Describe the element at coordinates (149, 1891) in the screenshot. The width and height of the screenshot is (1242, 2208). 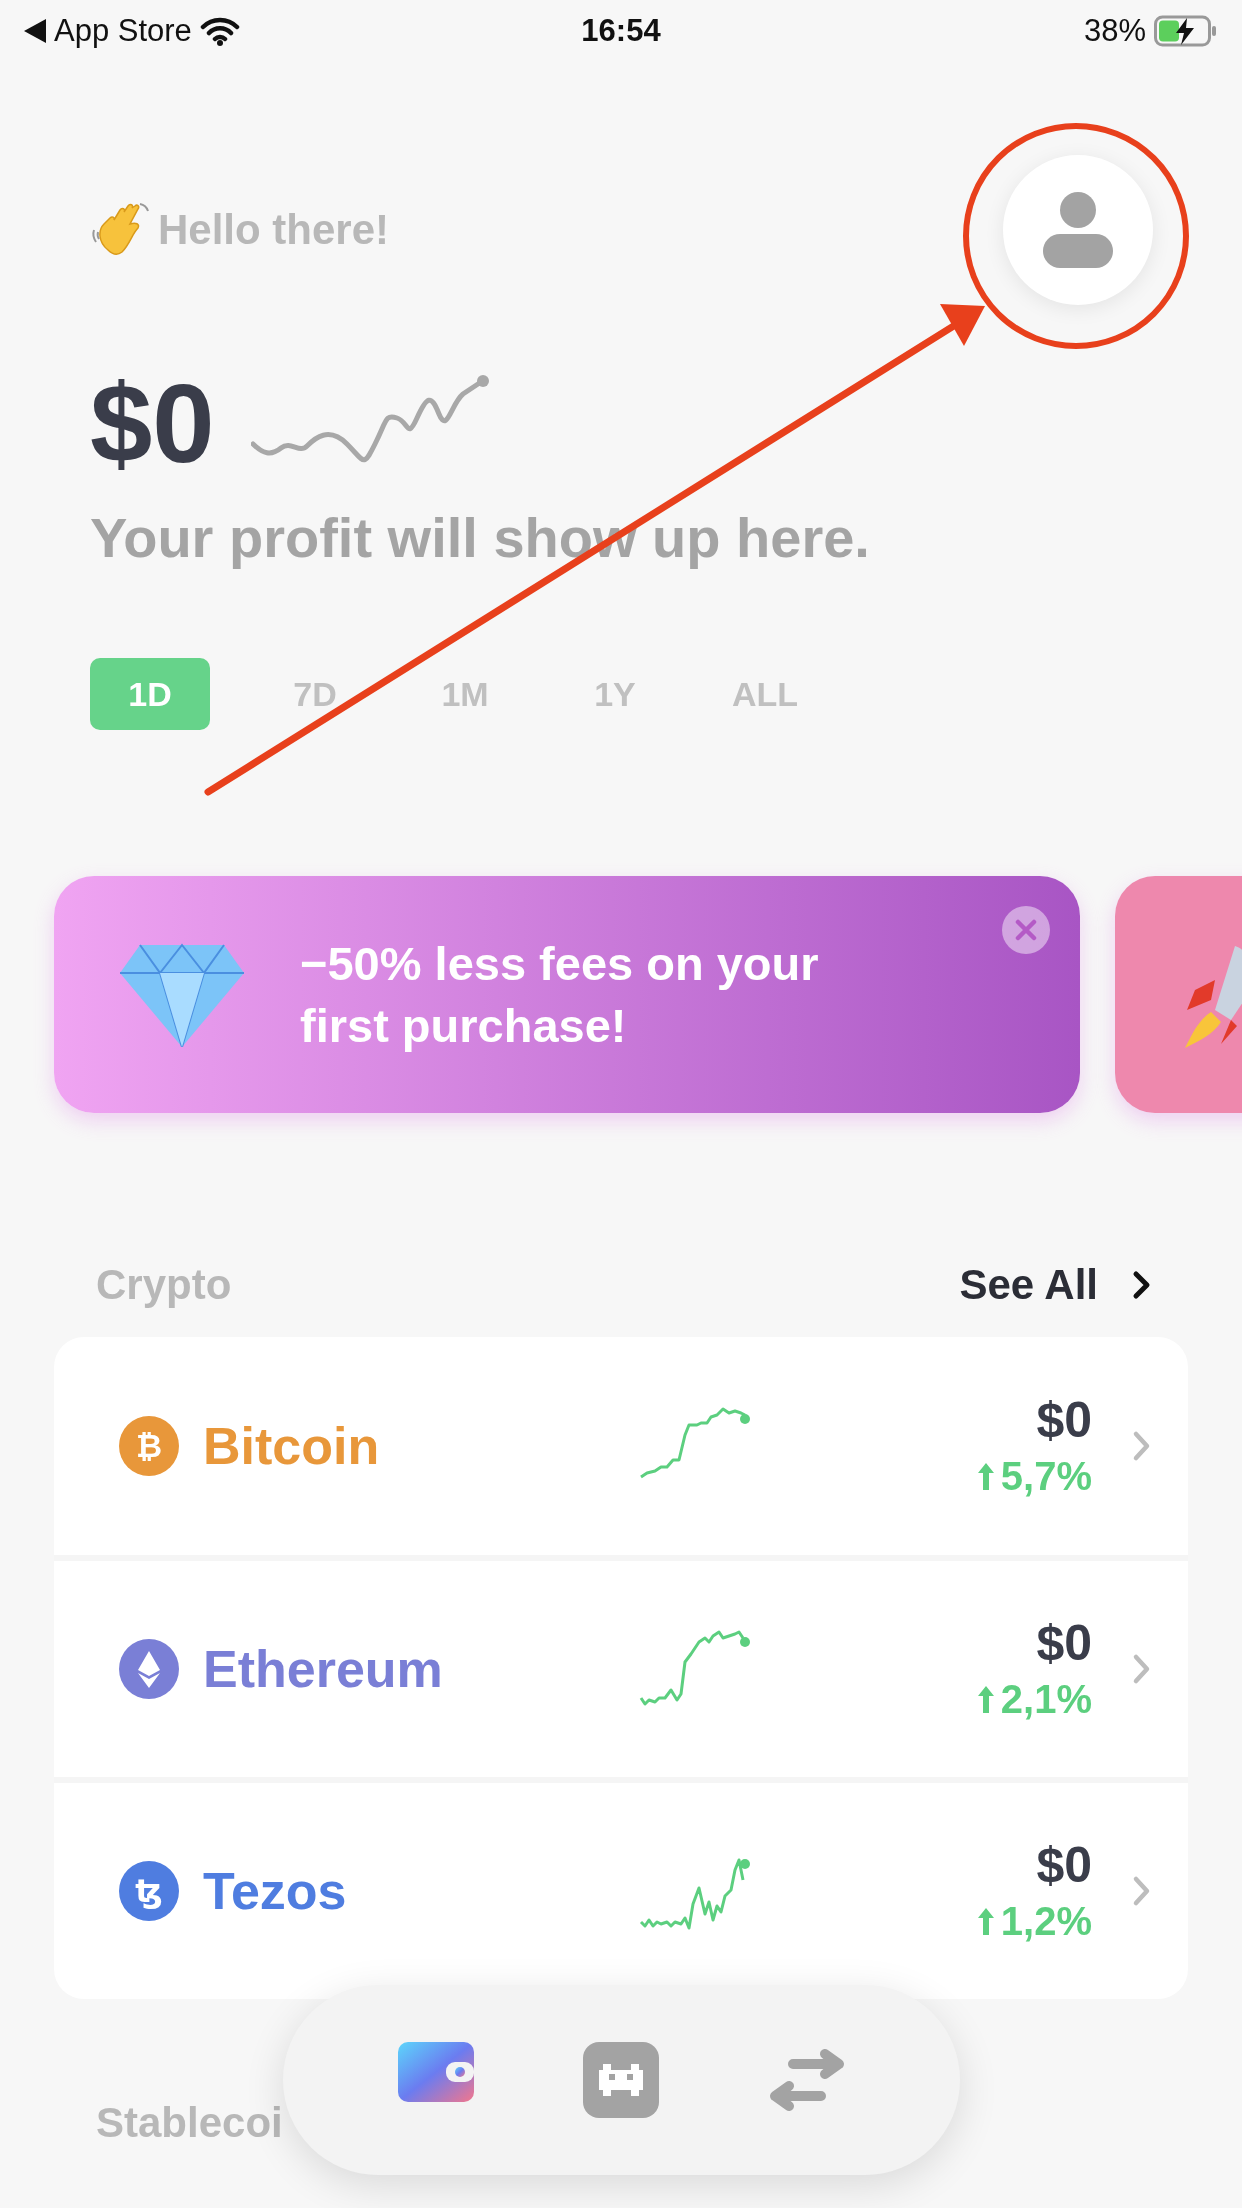
I see `coin-icon: ꜩ` at that location.